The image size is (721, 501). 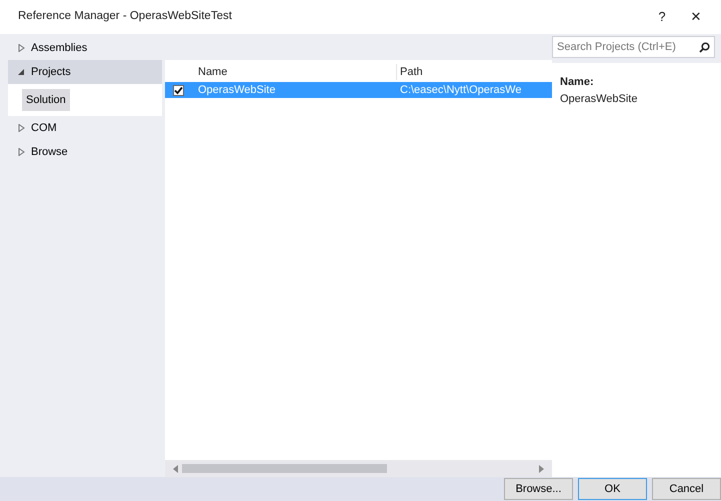 I want to click on horizontal-scrollbar, so click(x=358, y=468).